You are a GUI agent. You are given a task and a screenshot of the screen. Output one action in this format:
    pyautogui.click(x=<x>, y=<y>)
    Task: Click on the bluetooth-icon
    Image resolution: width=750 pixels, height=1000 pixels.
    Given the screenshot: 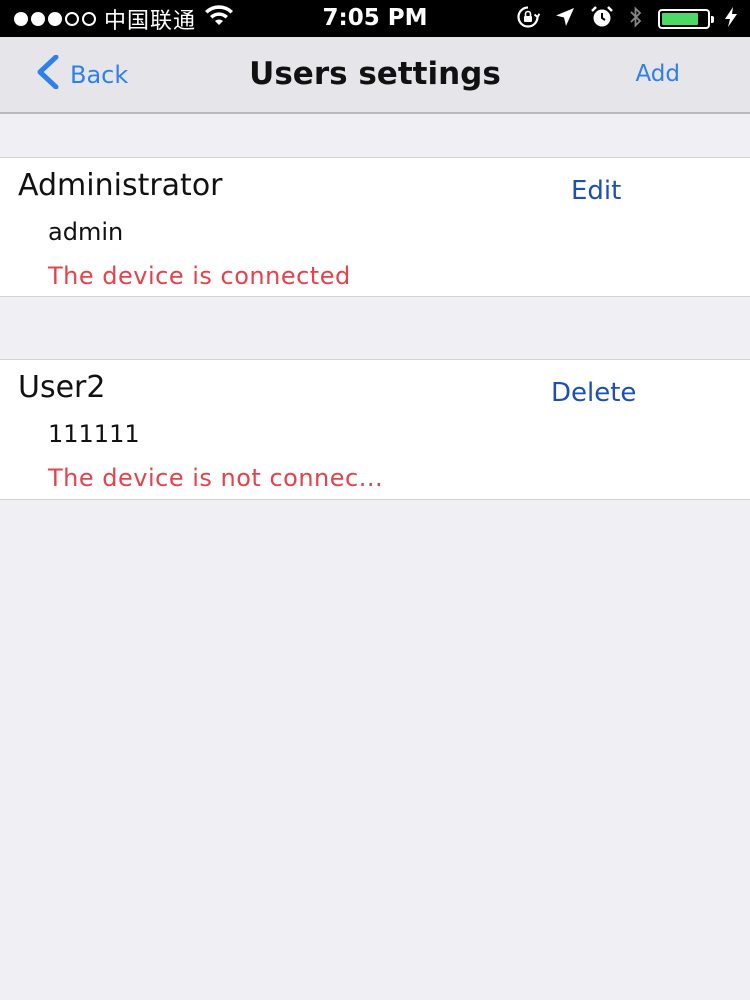 What is the action you would take?
    pyautogui.click(x=636, y=19)
    